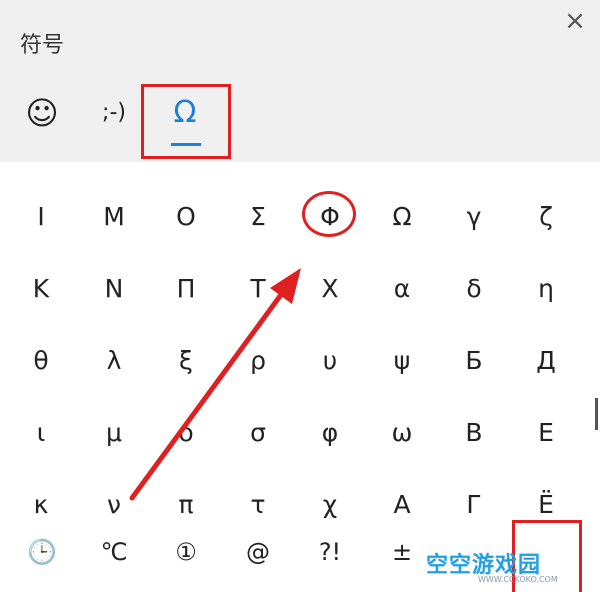 The width and height of the screenshot is (600, 592). What do you see at coordinates (186, 289) in the screenshot?
I see `symbol-cell: Π` at bounding box center [186, 289].